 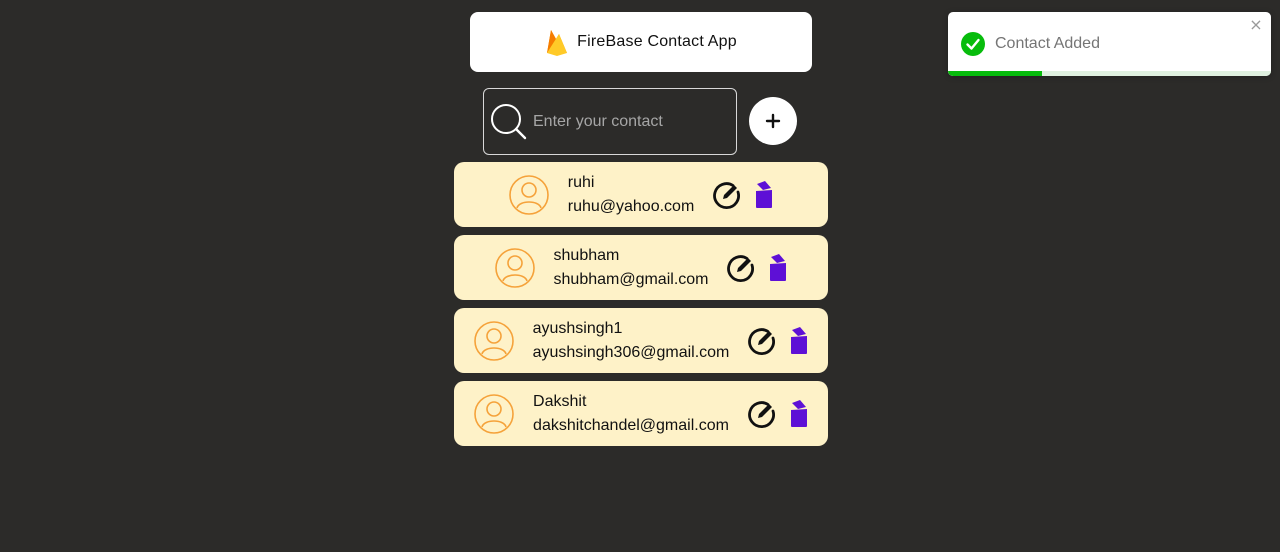 I want to click on search-icon, so click(x=509, y=122).